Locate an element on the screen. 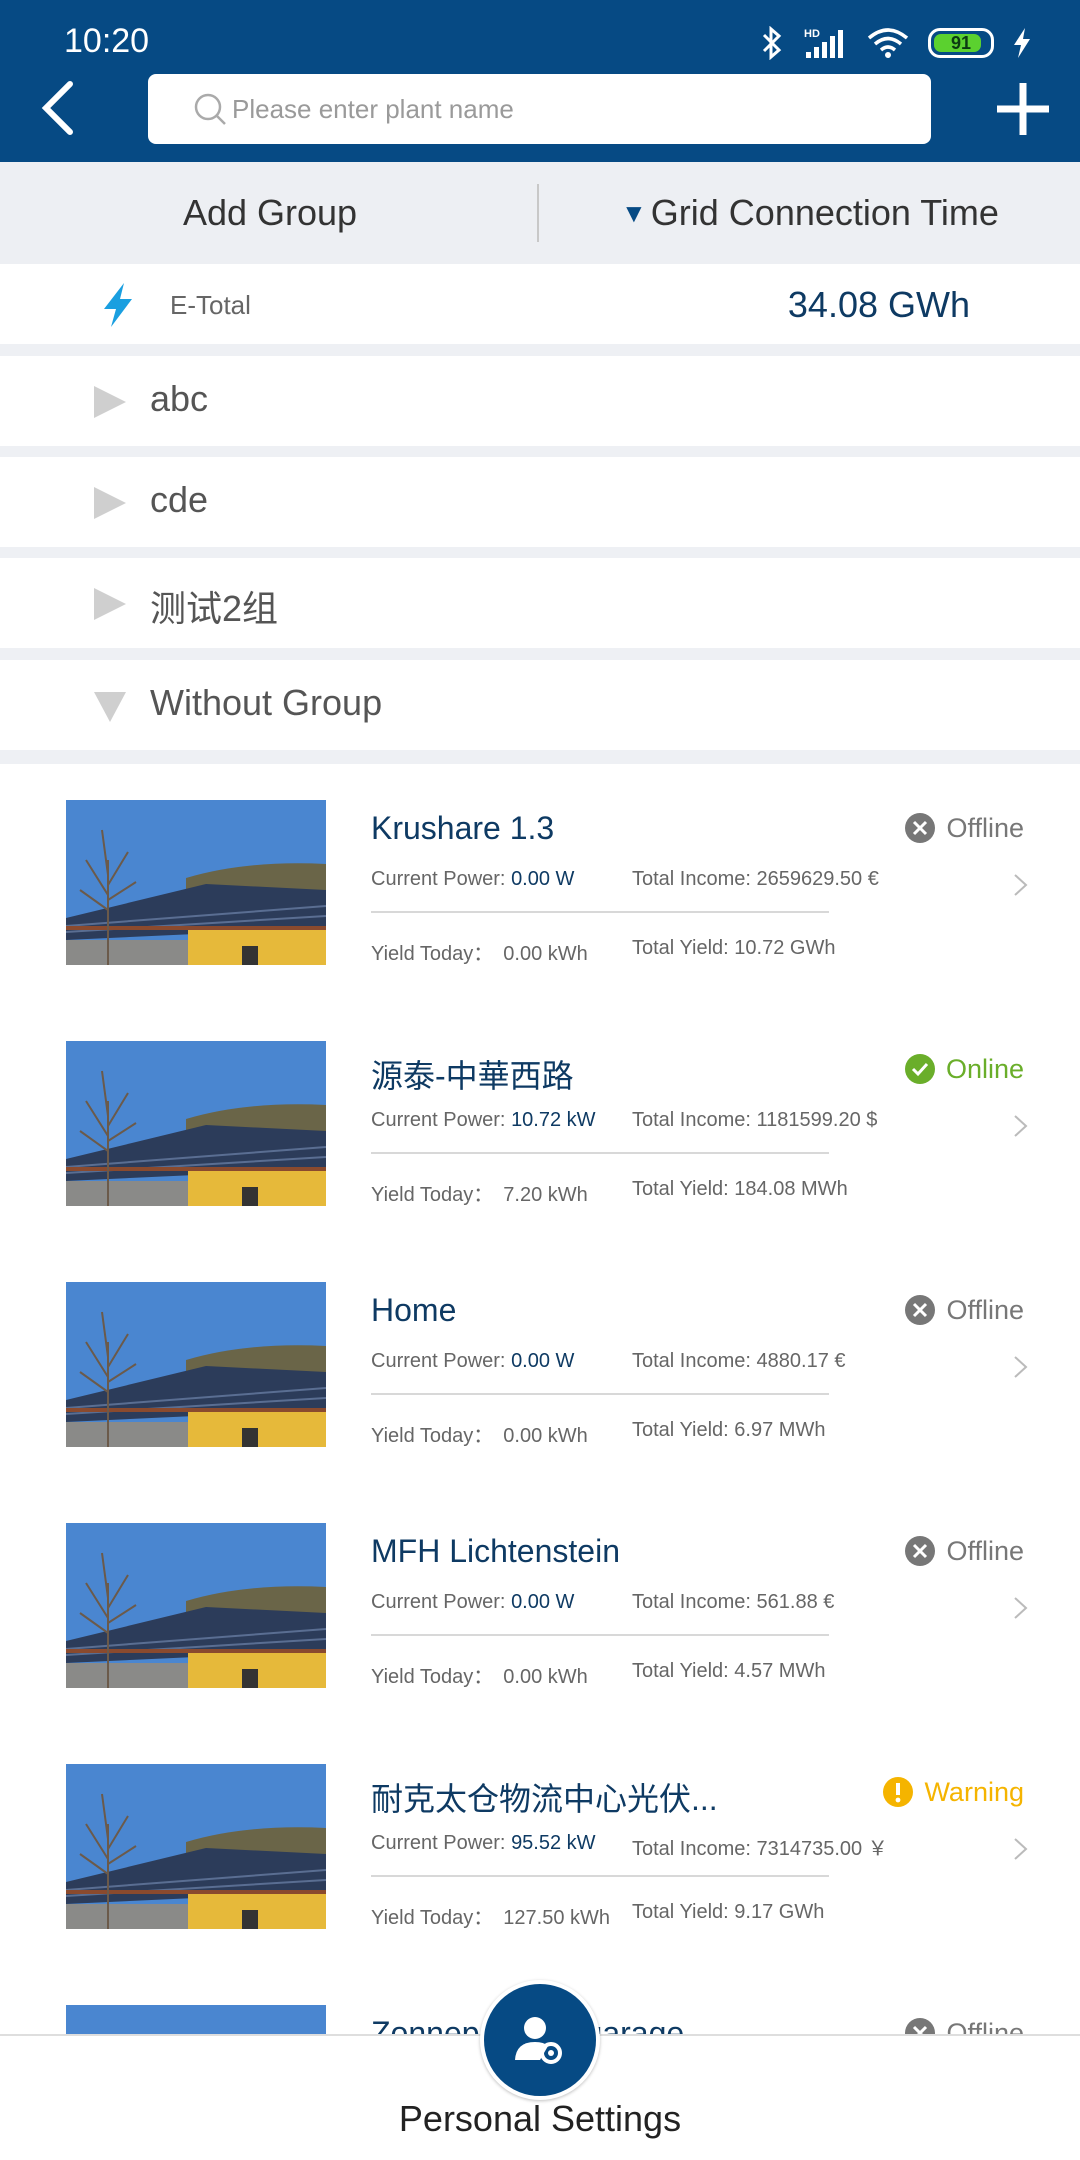 The width and height of the screenshot is (1080, 2160). status-label: Online is located at coordinates (984, 1068).